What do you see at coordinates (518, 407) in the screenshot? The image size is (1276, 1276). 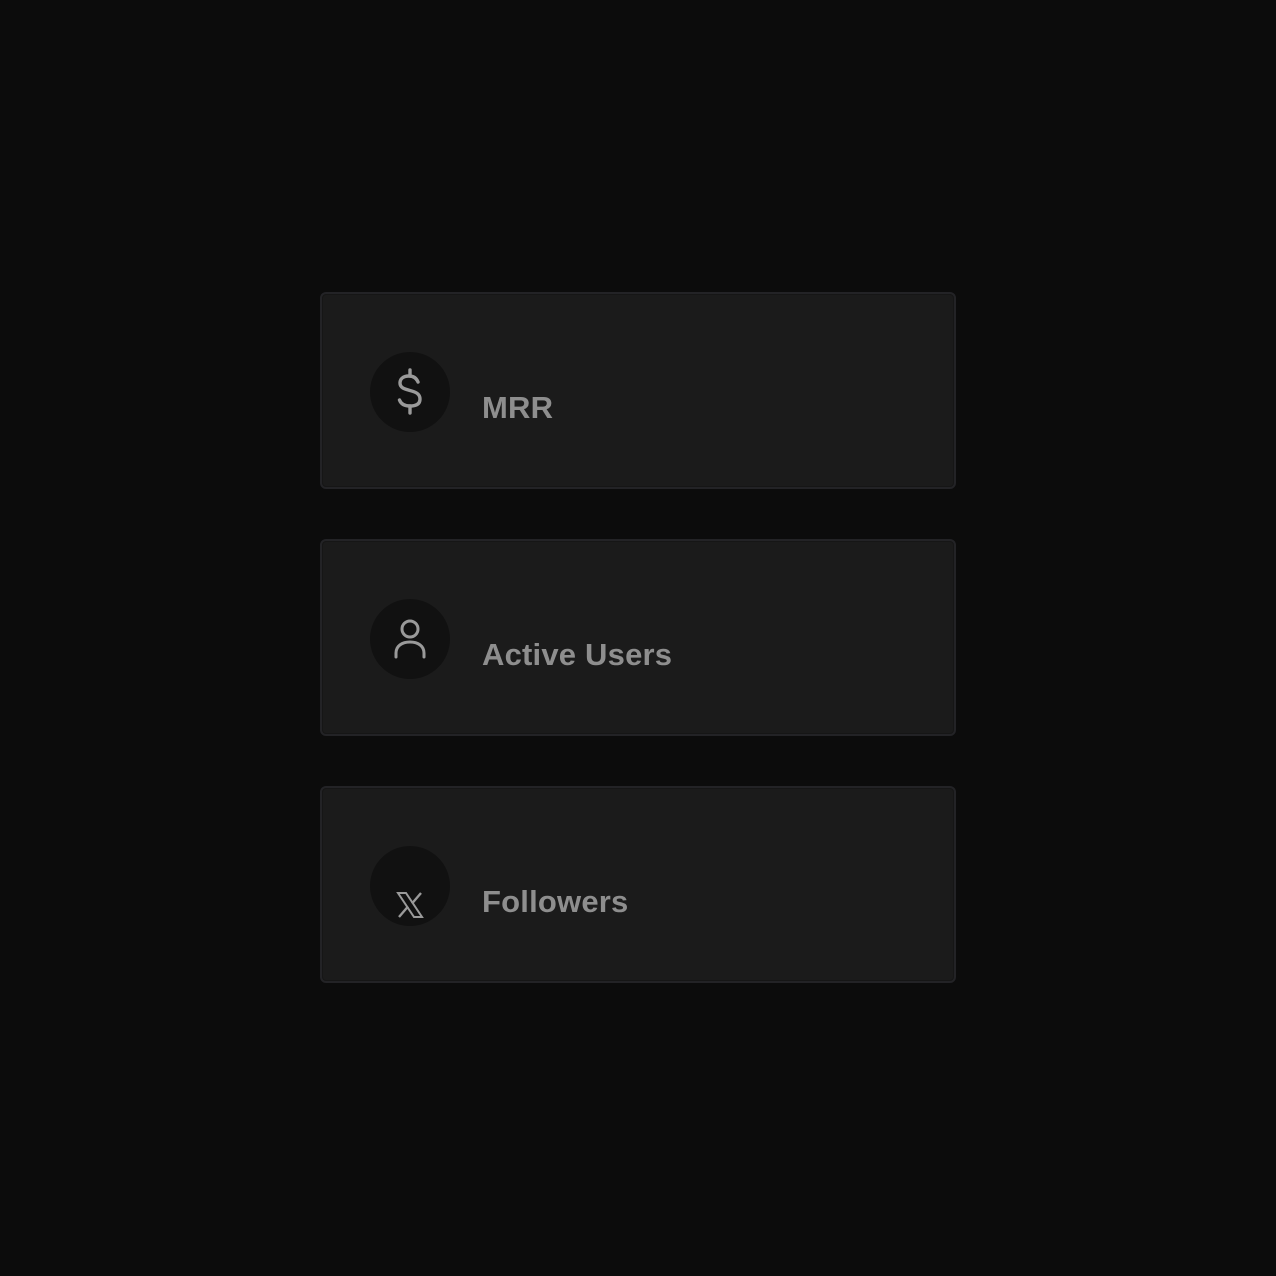 I see `metric-label: MRR` at bounding box center [518, 407].